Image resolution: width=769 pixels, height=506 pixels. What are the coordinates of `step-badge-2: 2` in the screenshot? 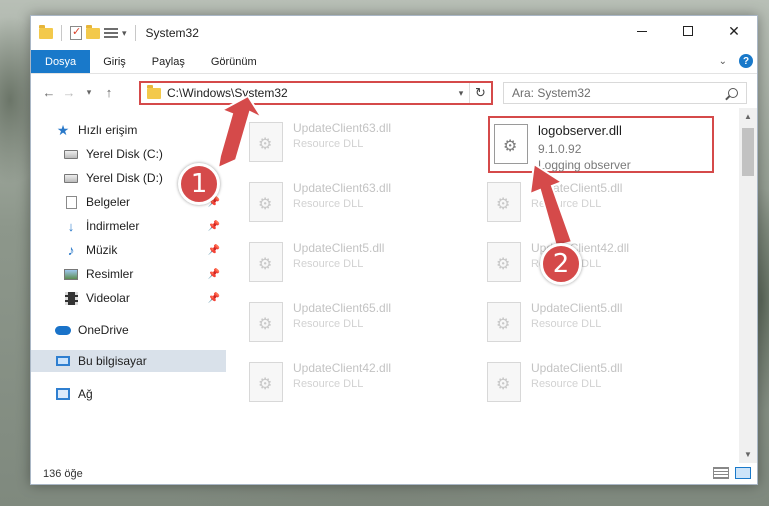 It's located at (561, 264).